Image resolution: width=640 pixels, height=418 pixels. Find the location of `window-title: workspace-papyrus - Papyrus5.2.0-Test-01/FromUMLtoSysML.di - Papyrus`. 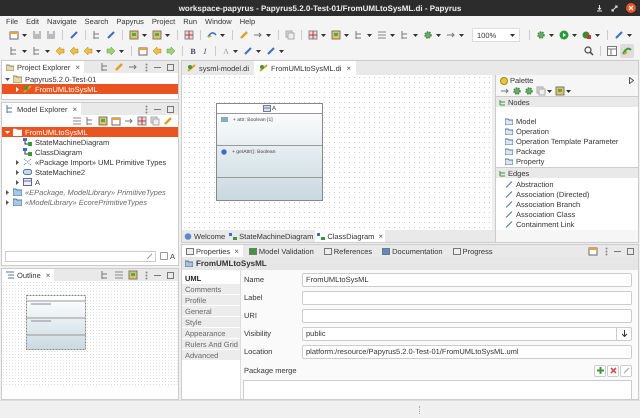

window-title: workspace-papyrus - Papyrus5.2.0-Test-01/FromUMLtoSysML.di - Papyrus is located at coordinates (320, 8).